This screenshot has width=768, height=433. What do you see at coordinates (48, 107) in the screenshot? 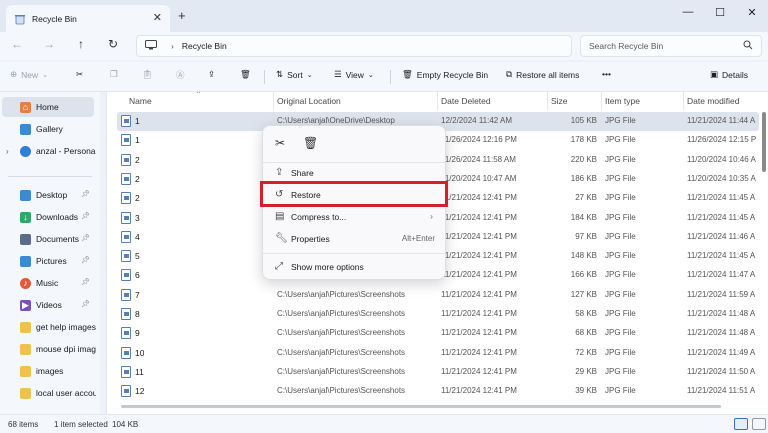
I see `sidebar-item-home: ⌂ Home` at bounding box center [48, 107].